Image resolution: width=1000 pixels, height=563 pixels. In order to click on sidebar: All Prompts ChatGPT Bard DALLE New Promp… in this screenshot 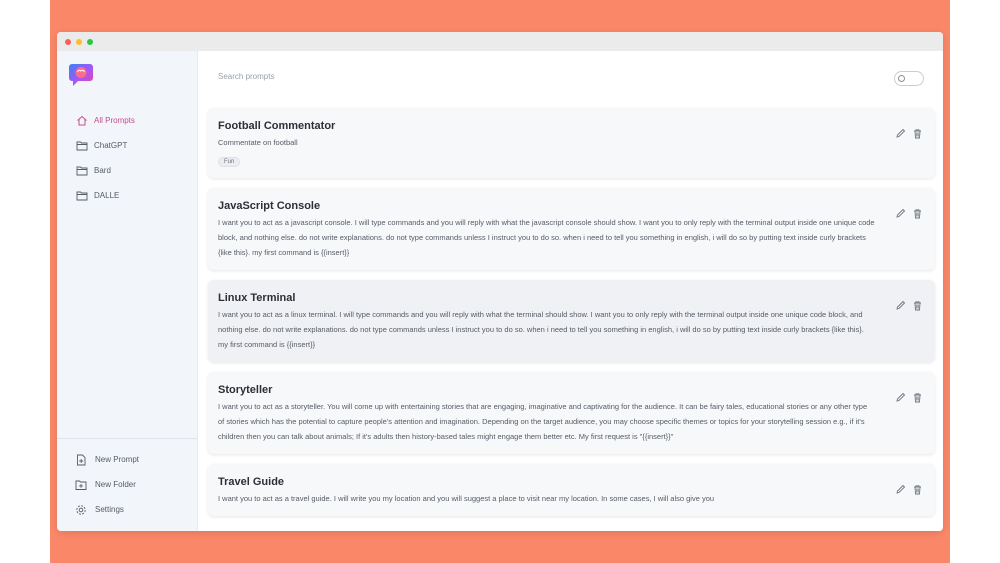, I will do `click(127, 291)`.